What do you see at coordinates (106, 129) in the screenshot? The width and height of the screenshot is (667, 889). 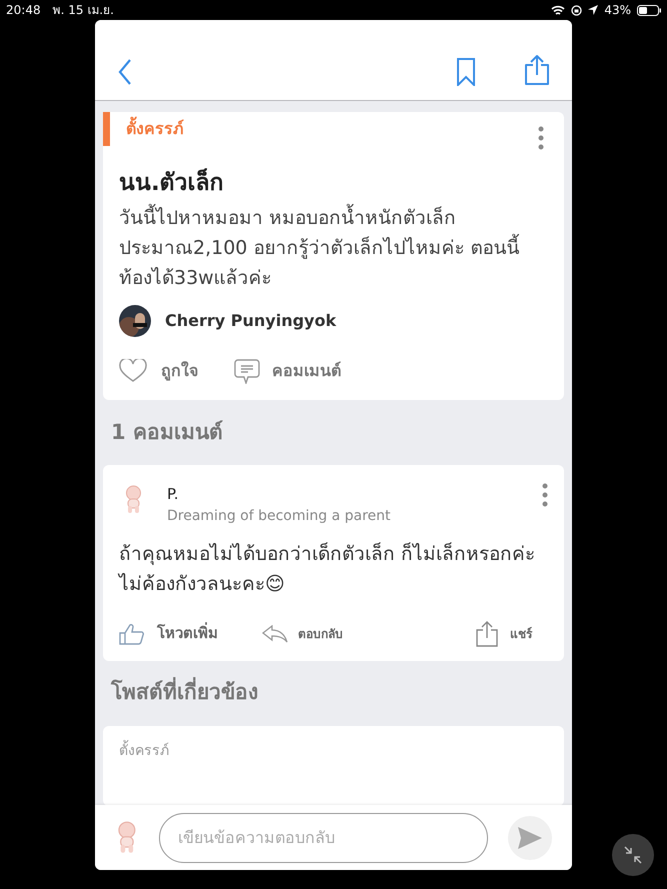 I see `category-accent-bar` at bounding box center [106, 129].